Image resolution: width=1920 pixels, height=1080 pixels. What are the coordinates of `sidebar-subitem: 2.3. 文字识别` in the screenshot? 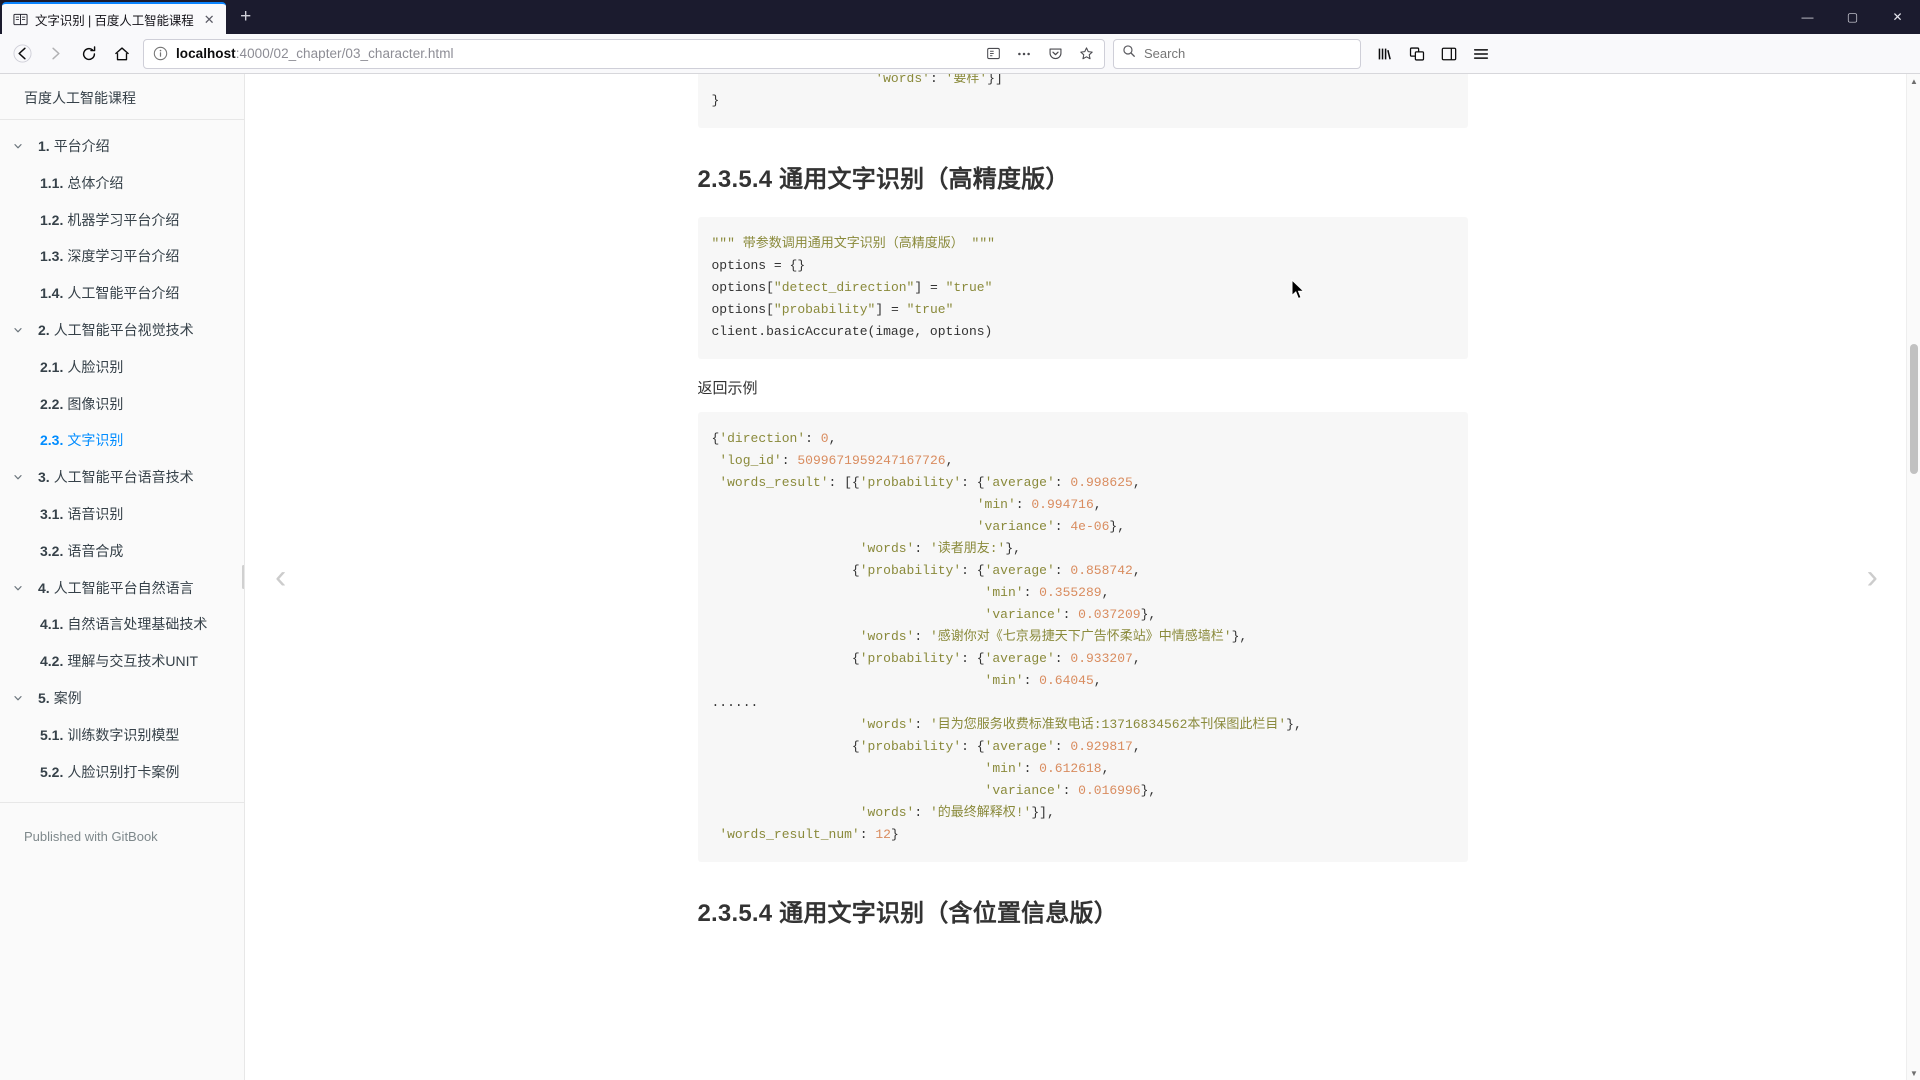 It's located at (122, 440).